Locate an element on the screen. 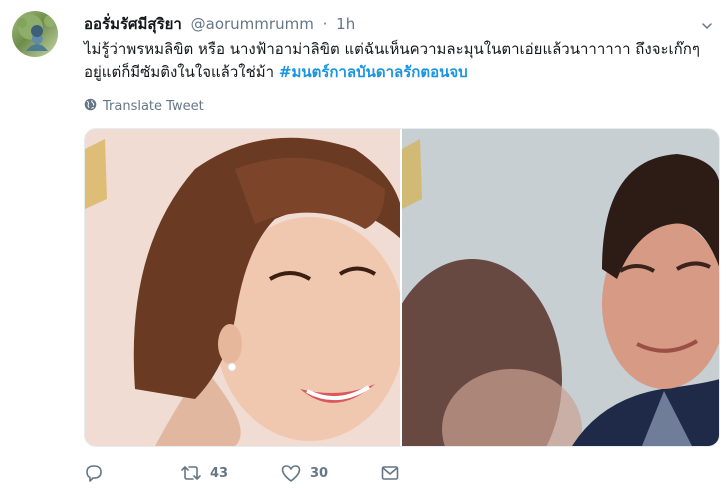 The width and height of the screenshot is (728, 498). retweet-count: 43 is located at coordinates (219, 473).